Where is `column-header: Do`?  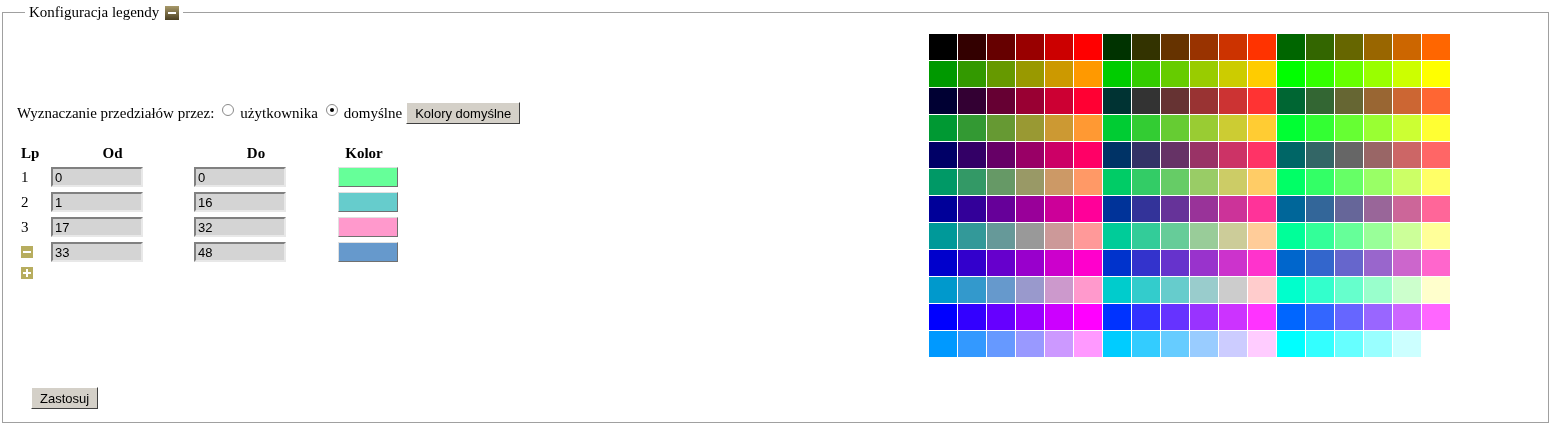 column-header: Do is located at coordinates (256, 153).